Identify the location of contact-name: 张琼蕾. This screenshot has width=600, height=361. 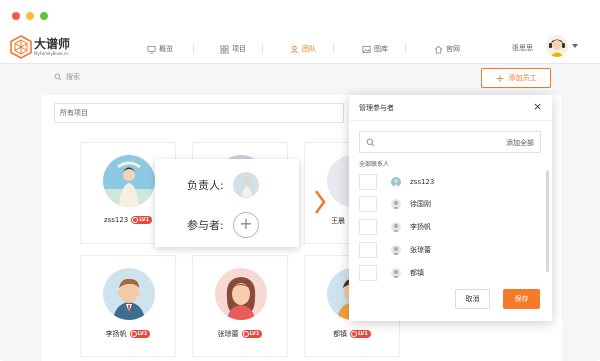
(420, 250).